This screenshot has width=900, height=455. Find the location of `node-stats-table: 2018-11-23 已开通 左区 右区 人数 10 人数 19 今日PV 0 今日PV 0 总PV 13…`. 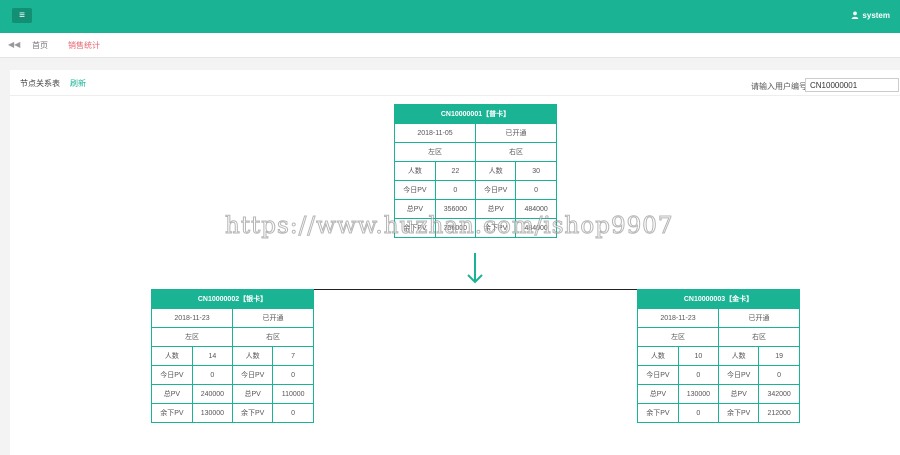

node-stats-table: 2018-11-23 已开通 左区 右区 人数 10 人数 19 今日PV 0 今日PV 0 总PV 13… is located at coordinates (718, 365).